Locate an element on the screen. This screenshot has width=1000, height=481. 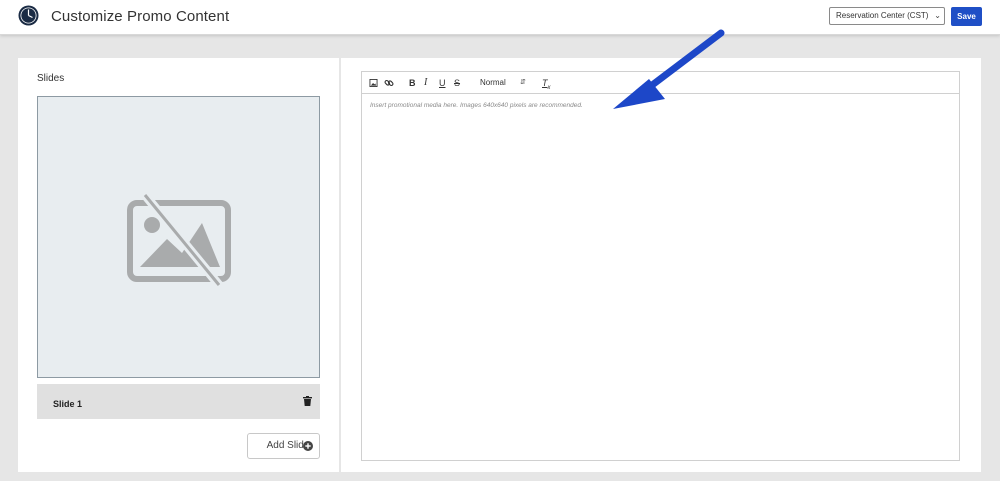
clock-logo-icon is located at coordinates (28, 15).